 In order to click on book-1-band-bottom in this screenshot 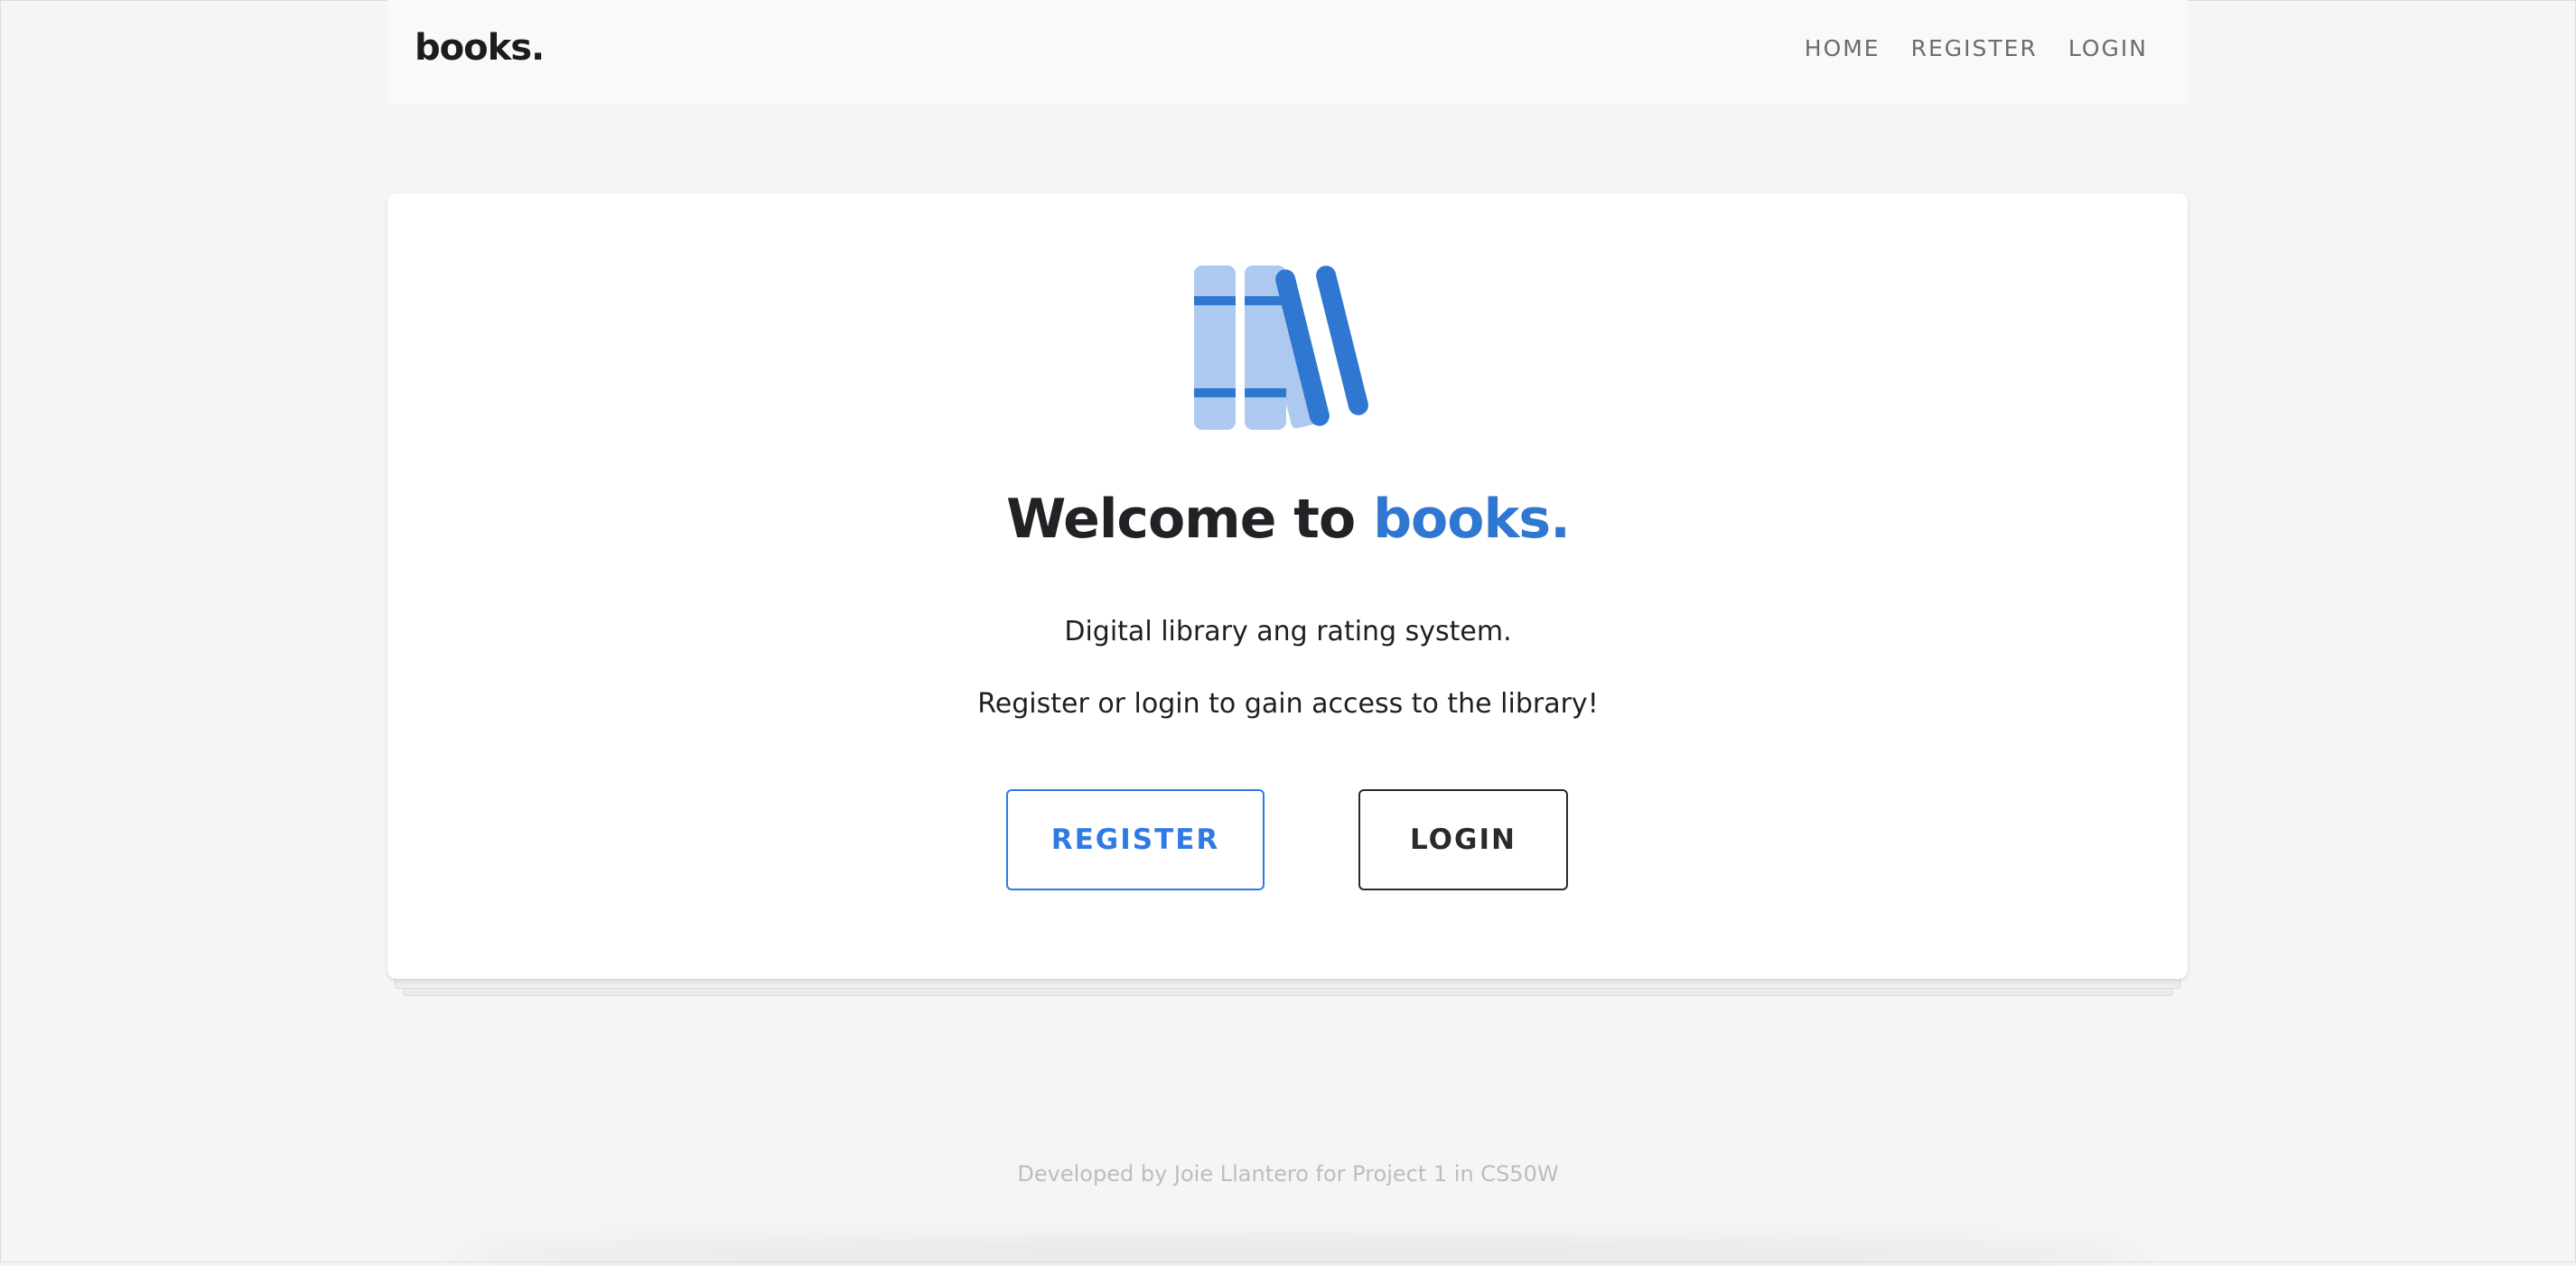, I will do `click(1215, 393)`.